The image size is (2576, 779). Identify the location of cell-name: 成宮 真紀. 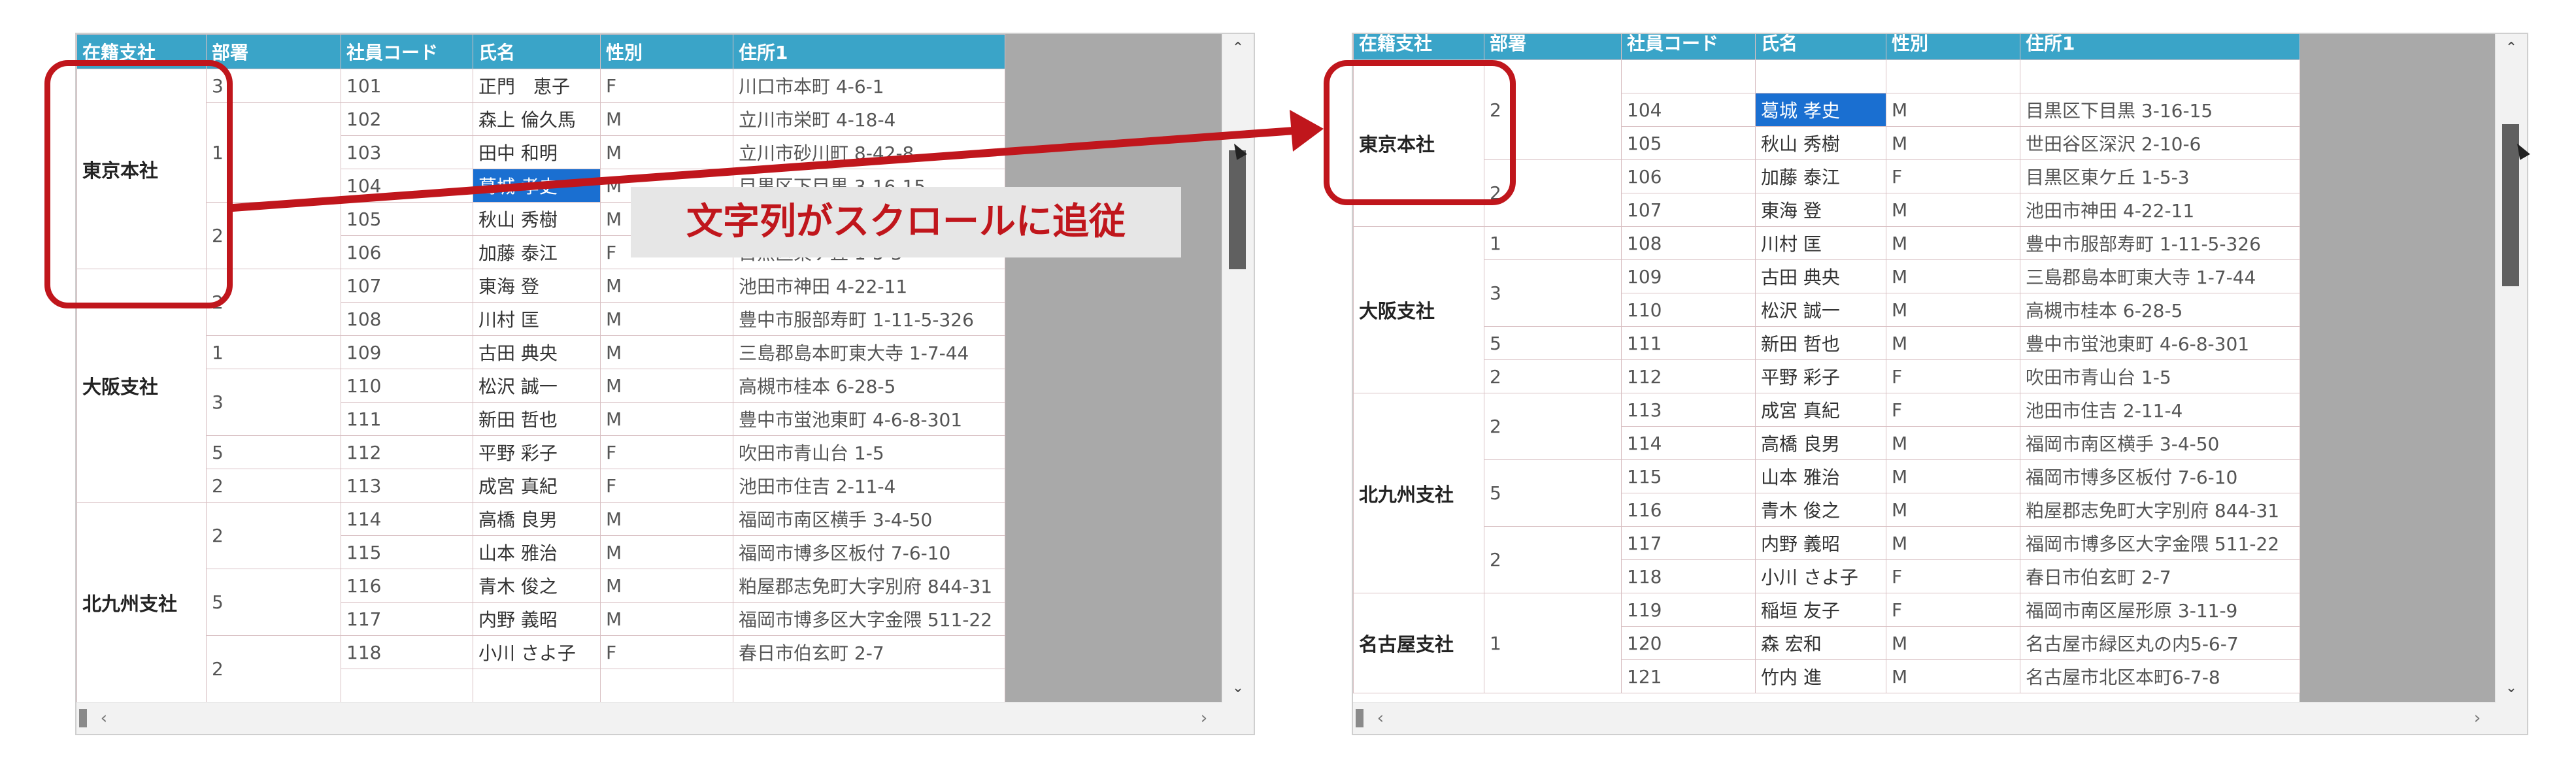
(1821, 410).